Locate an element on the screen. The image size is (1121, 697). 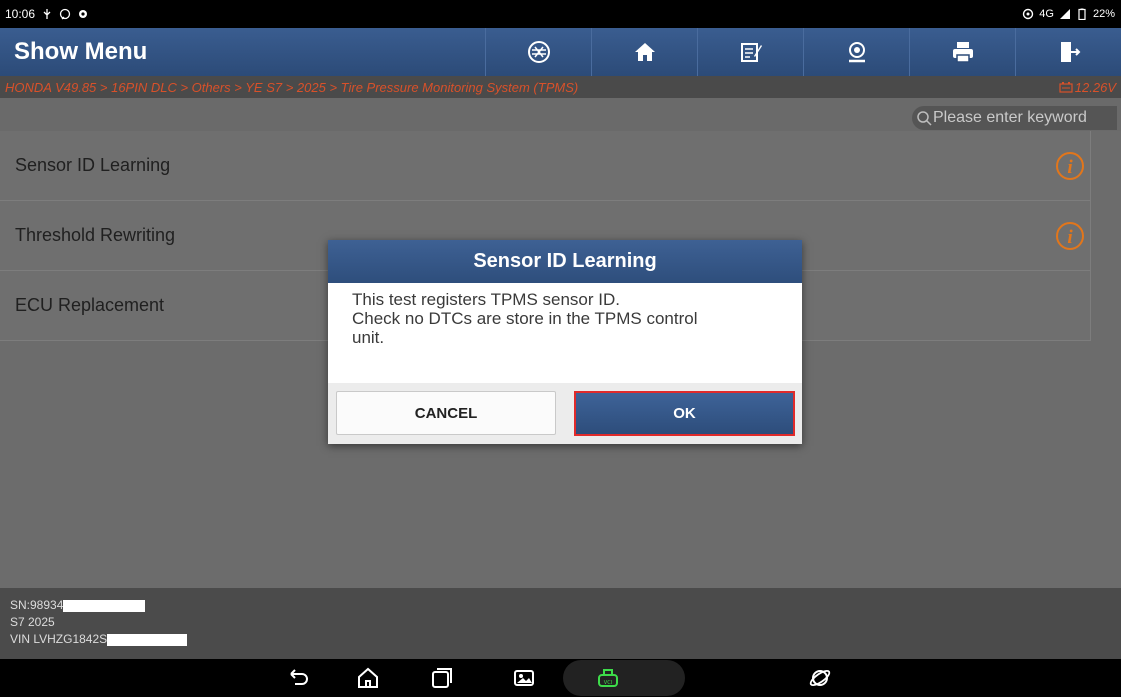
app-header: Show Menu is located at coordinates (560, 52).